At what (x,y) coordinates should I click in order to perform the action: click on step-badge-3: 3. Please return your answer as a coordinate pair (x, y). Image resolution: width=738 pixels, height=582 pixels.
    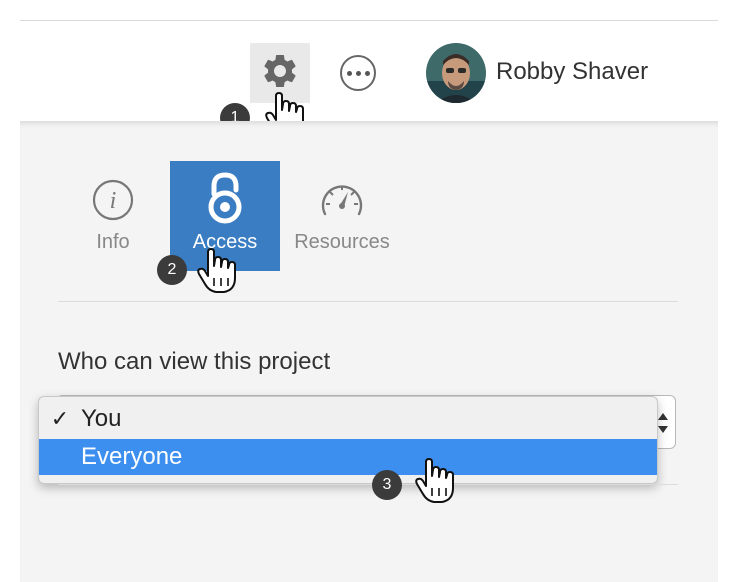
    Looking at the image, I should click on (387, 485).